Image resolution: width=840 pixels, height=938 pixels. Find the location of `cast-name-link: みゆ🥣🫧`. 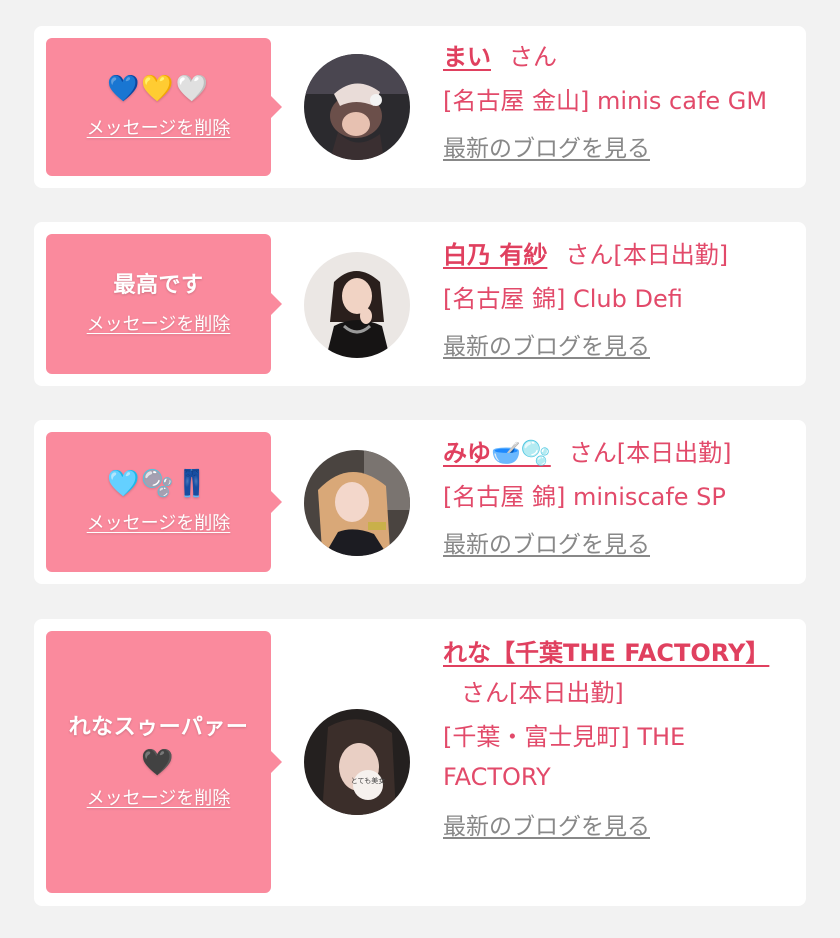

cast-name-link: みゆ🥣🫧 is located at coordinates (497, 453).